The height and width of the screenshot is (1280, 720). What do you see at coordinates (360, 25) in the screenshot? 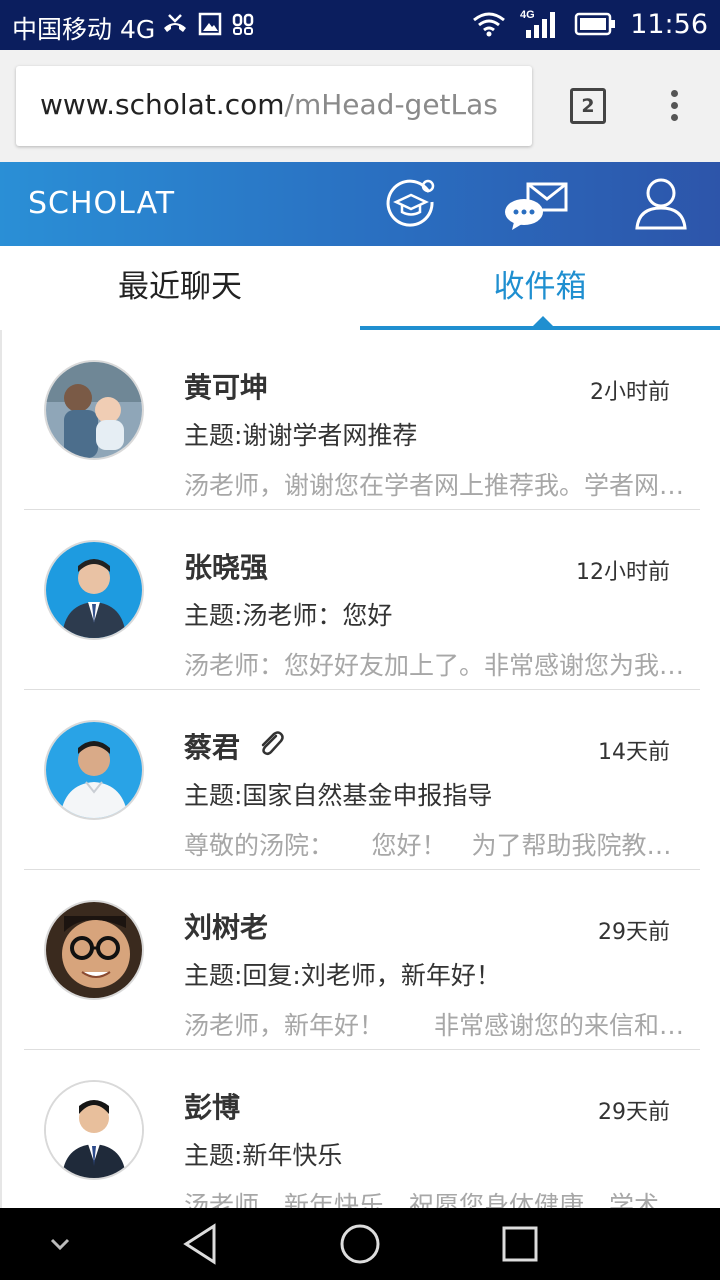
I see `status-bar: 中国移动 4G 4G 11:56` at bounding box center [360, 25].